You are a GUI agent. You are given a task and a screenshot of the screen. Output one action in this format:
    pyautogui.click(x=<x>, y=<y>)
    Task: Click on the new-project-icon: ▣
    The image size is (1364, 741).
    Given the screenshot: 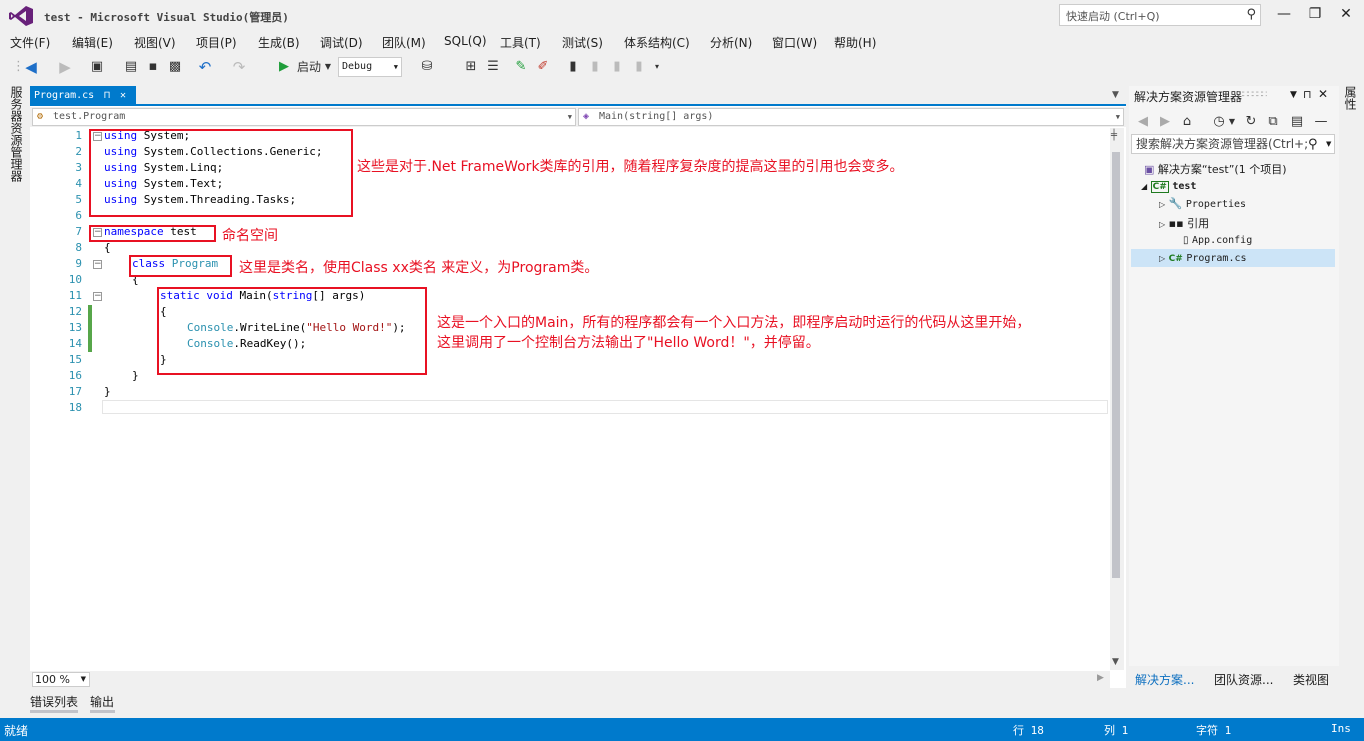 What is the action you would take?
    pyautogui.click(x=97, y=67)
    